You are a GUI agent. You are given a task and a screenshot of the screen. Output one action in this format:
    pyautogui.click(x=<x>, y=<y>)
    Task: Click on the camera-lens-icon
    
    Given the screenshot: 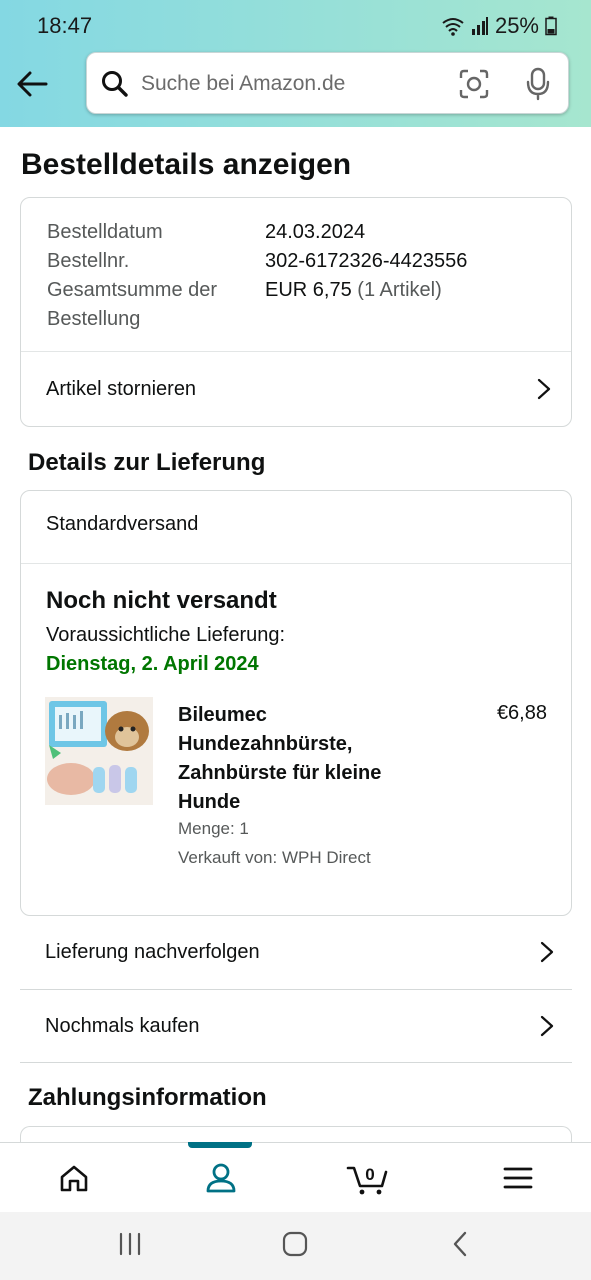 What is the action you would take?
    pyautogui.click(x=474, y=84)
    